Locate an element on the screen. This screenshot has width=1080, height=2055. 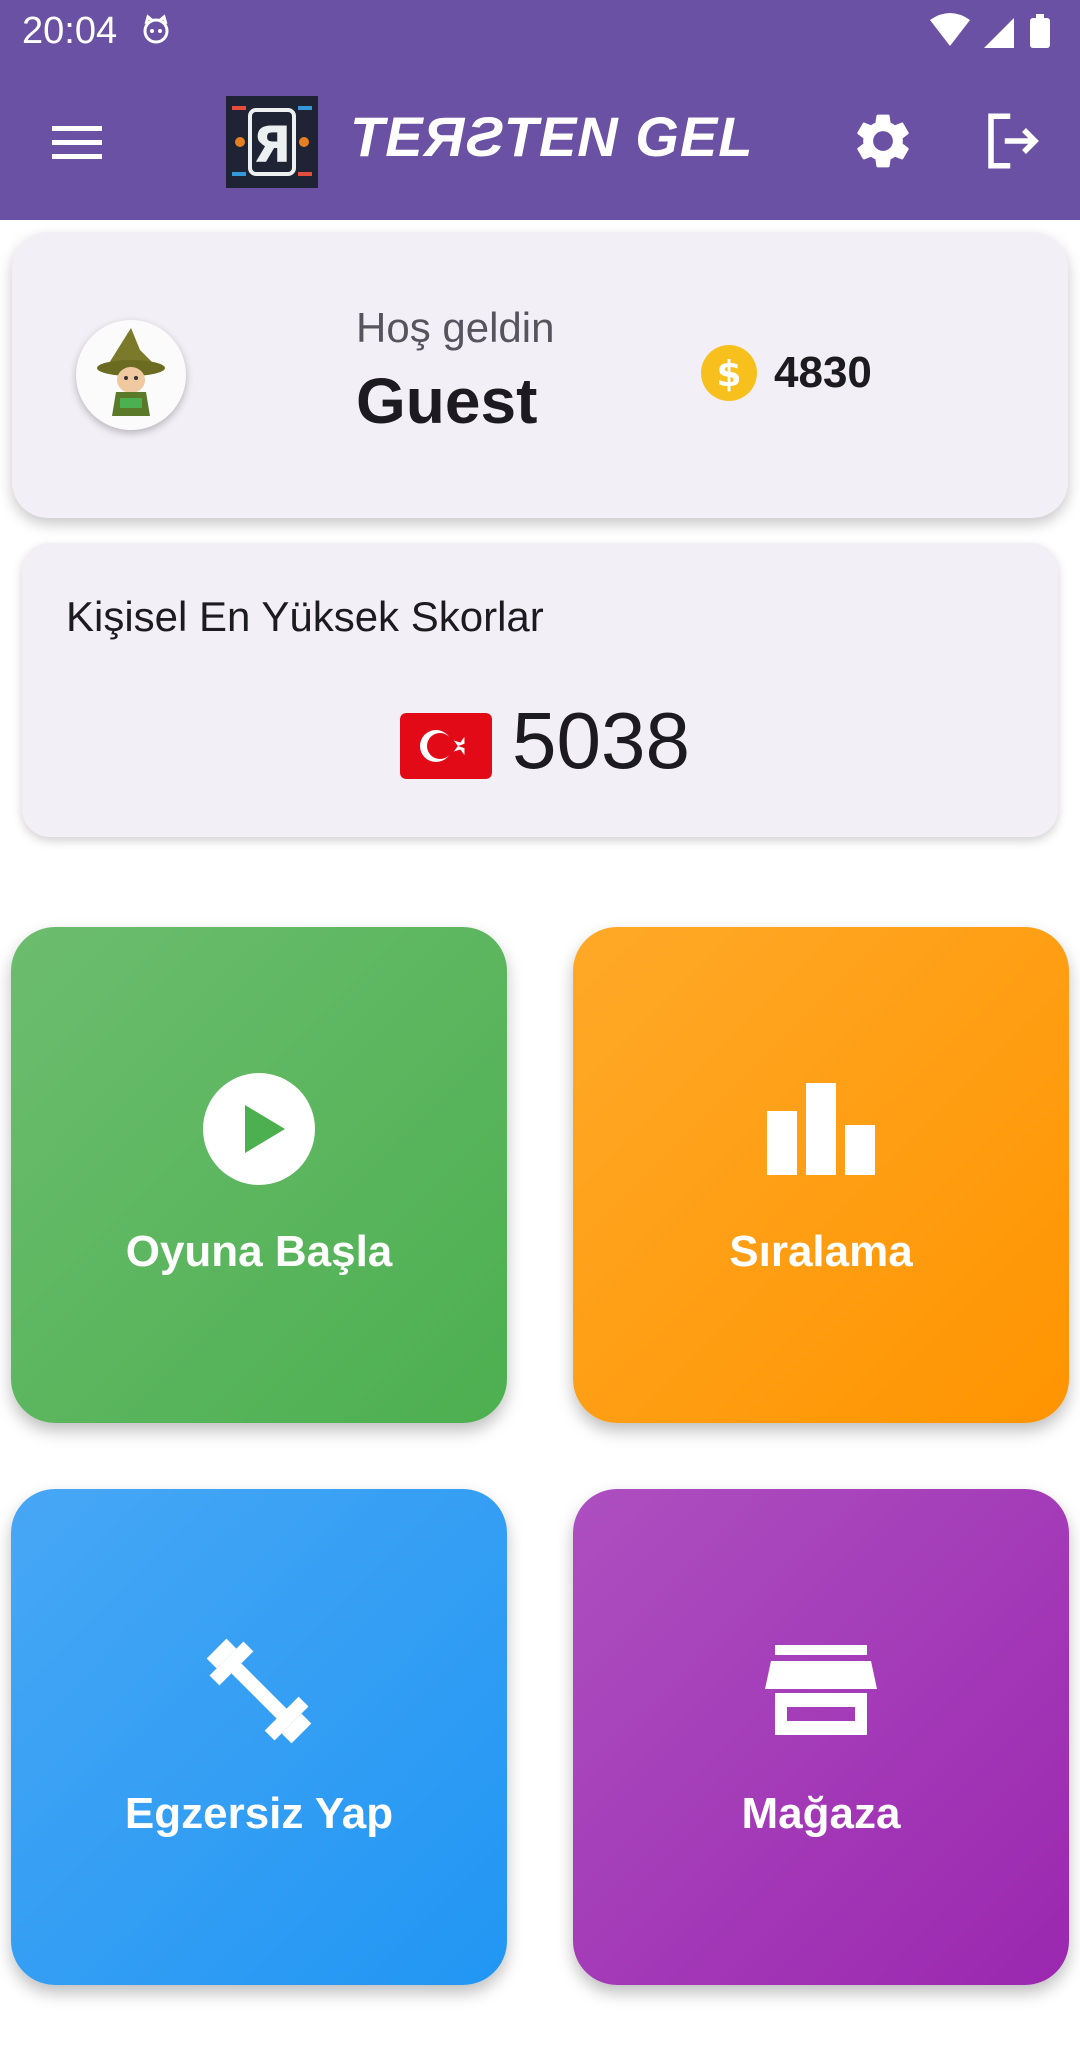
avatar is located at coordinates (131, 375).